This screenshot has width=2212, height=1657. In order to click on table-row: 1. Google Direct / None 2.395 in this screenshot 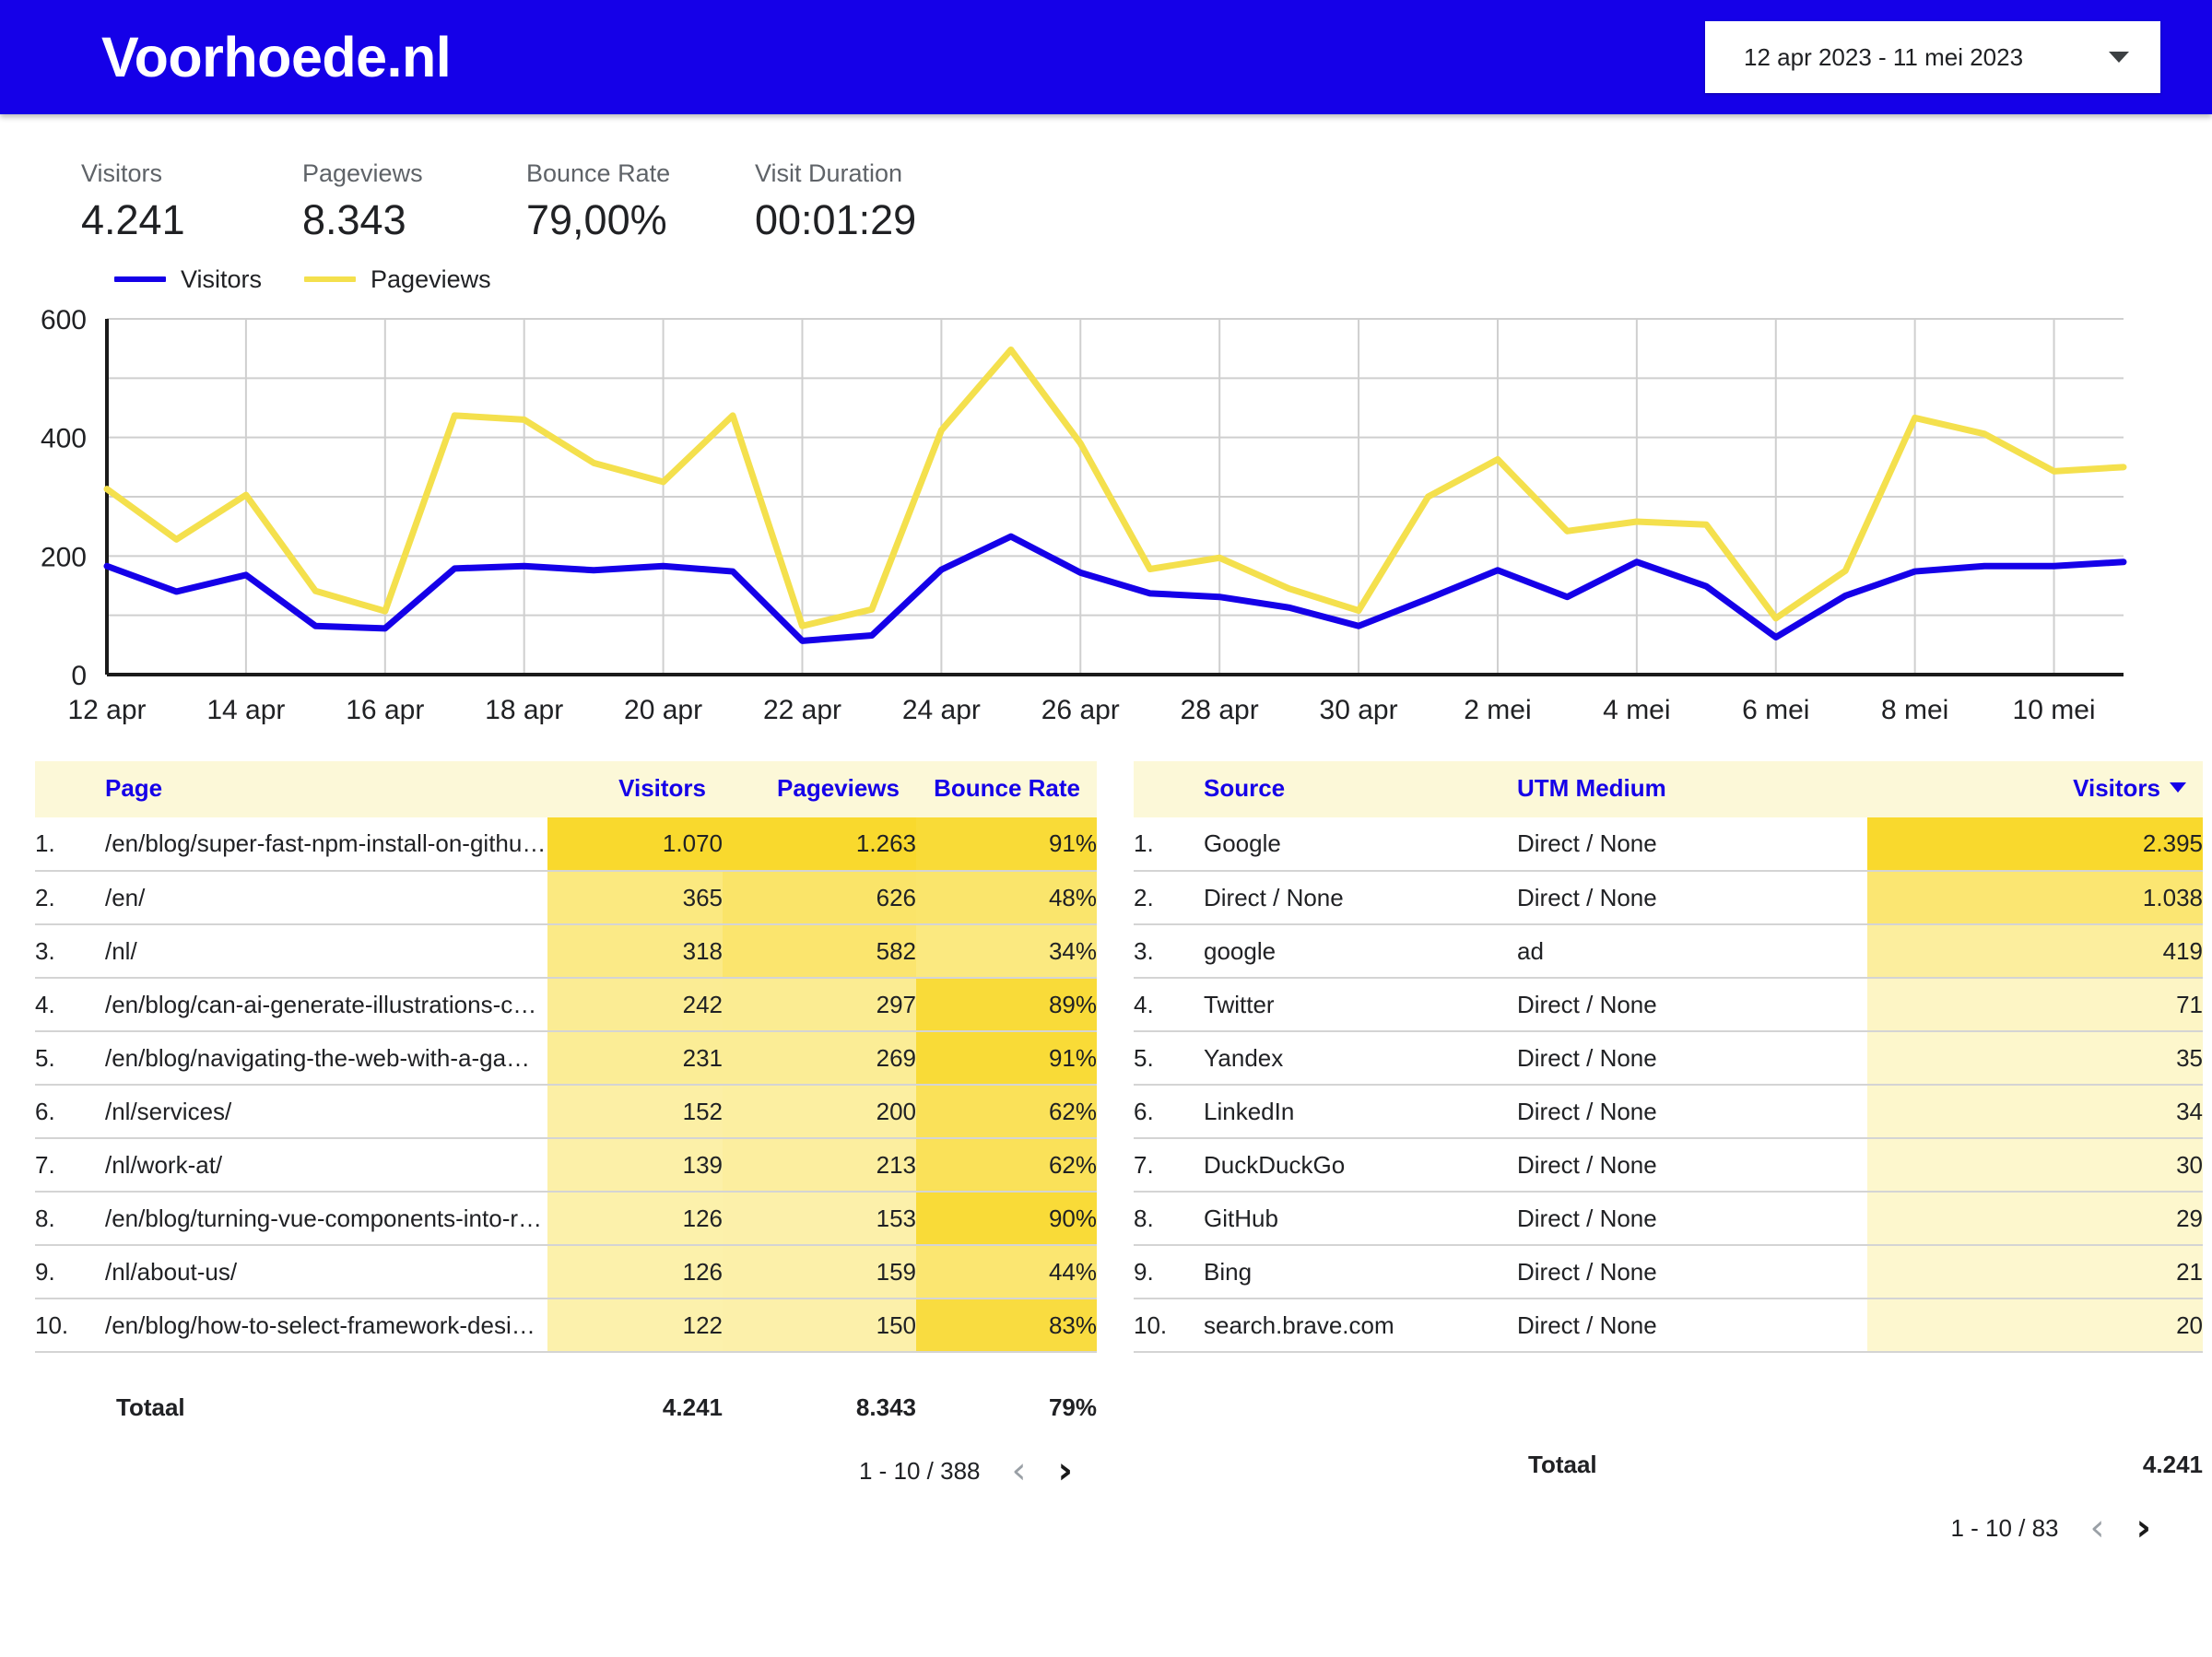, I will do `click(1668, 845)`.